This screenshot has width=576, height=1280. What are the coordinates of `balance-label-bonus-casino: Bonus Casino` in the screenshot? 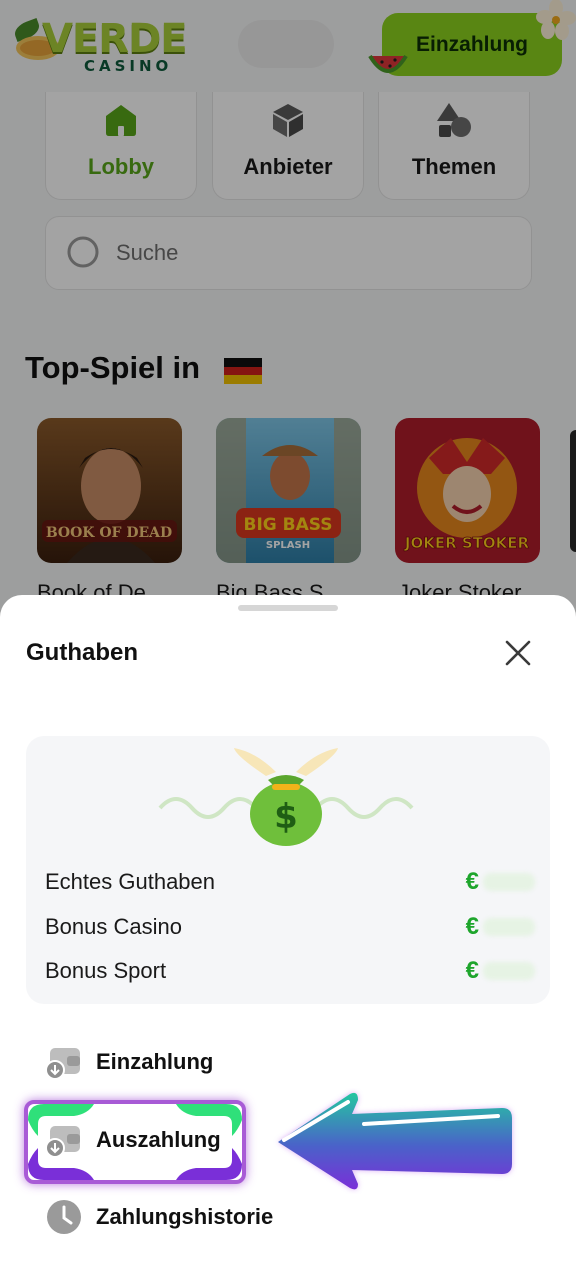 It's located at (113, 926).